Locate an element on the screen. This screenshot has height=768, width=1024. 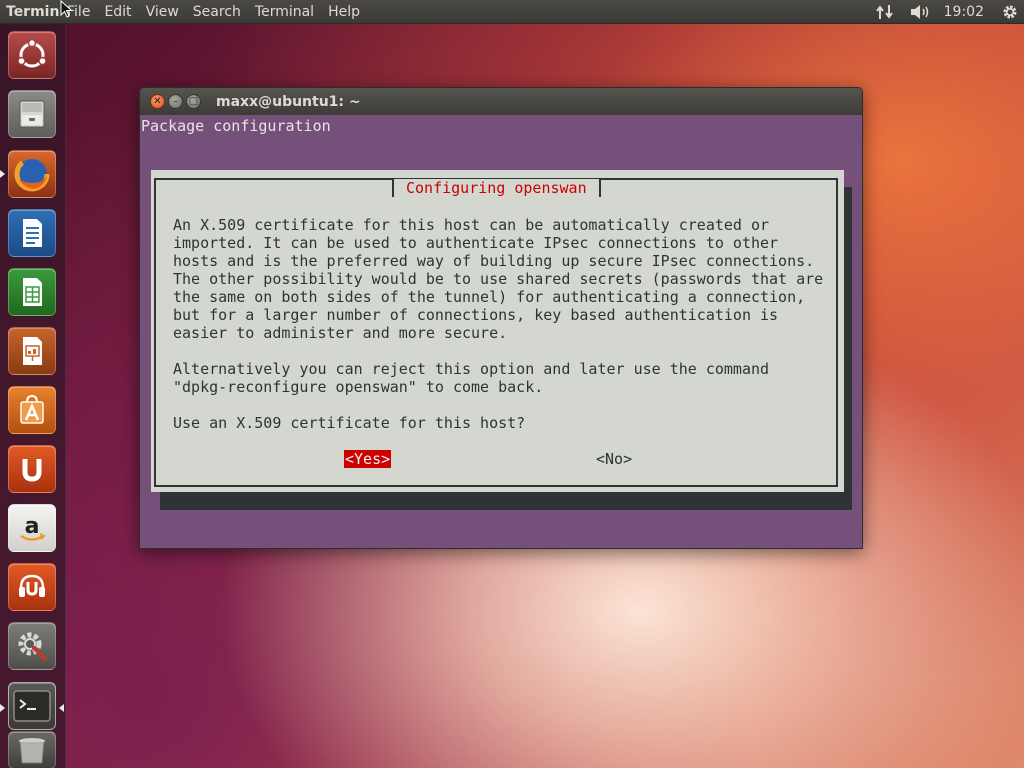
launcher-dash-home is located at coordinates (32, 55).